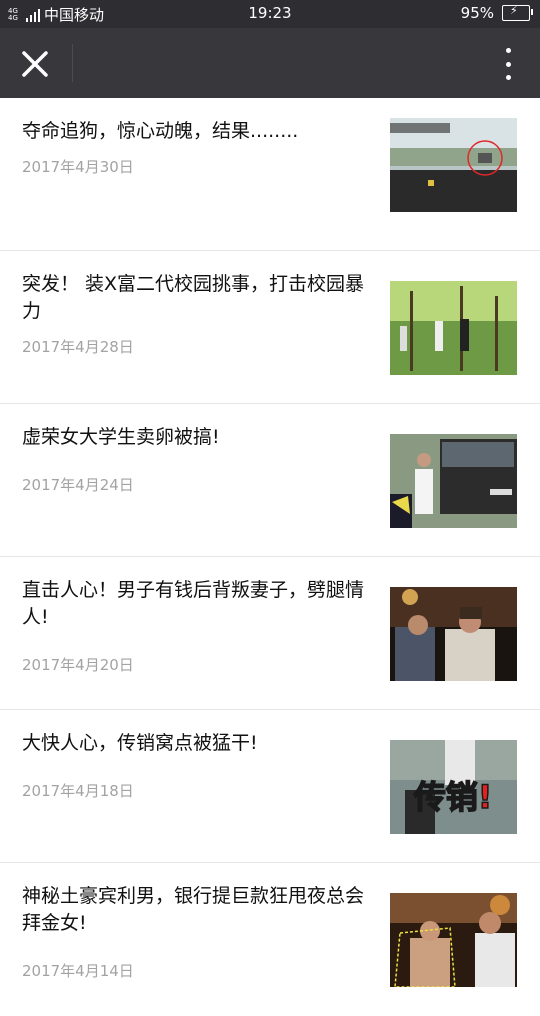 This screenshot has height=1016, width=540. I want to click on article-date: 2017年4月14日, so click(78, 971).